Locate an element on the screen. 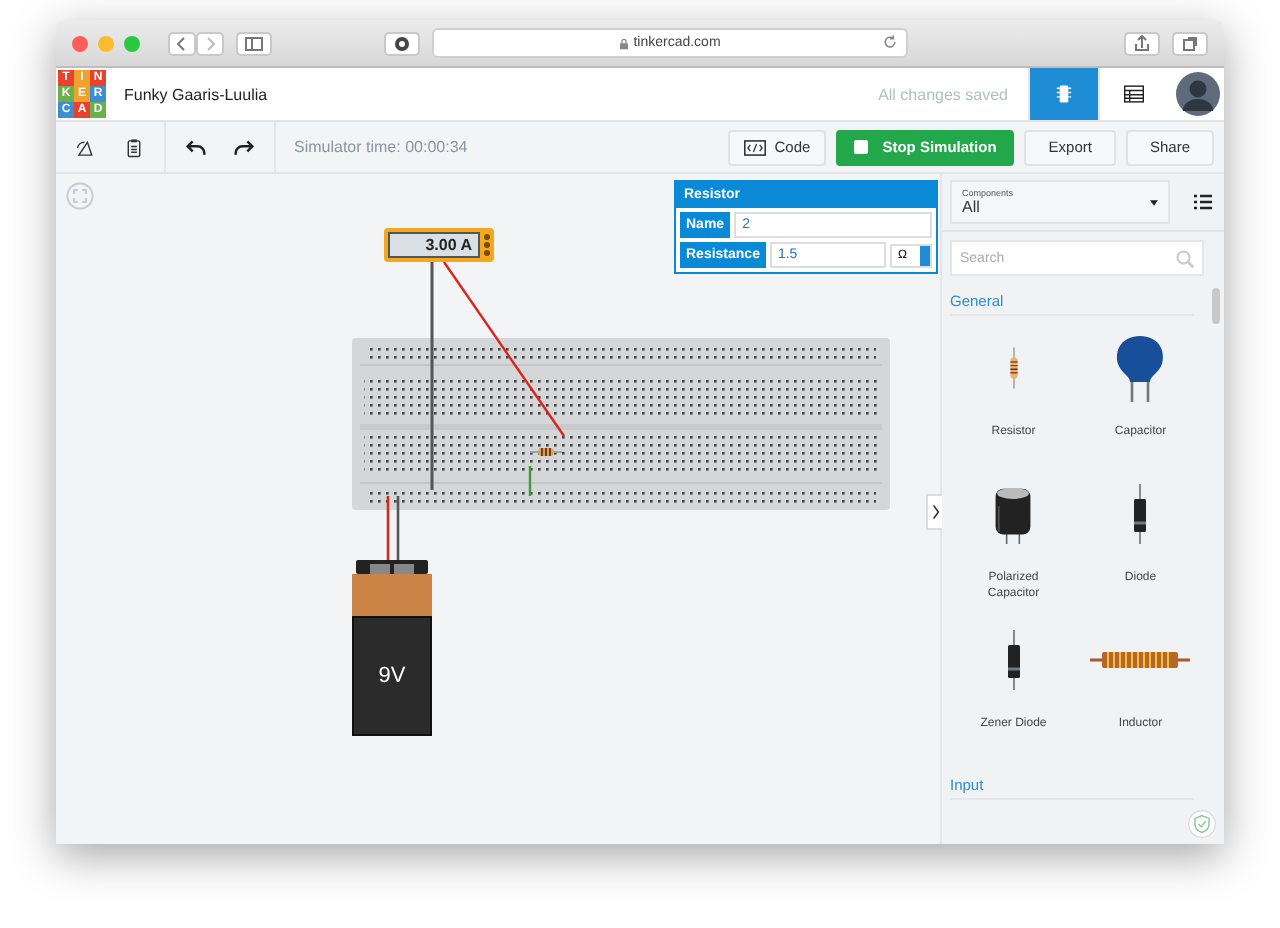 The image size is (1280, 928). diode-icon is located at coordinates (1140, 514).